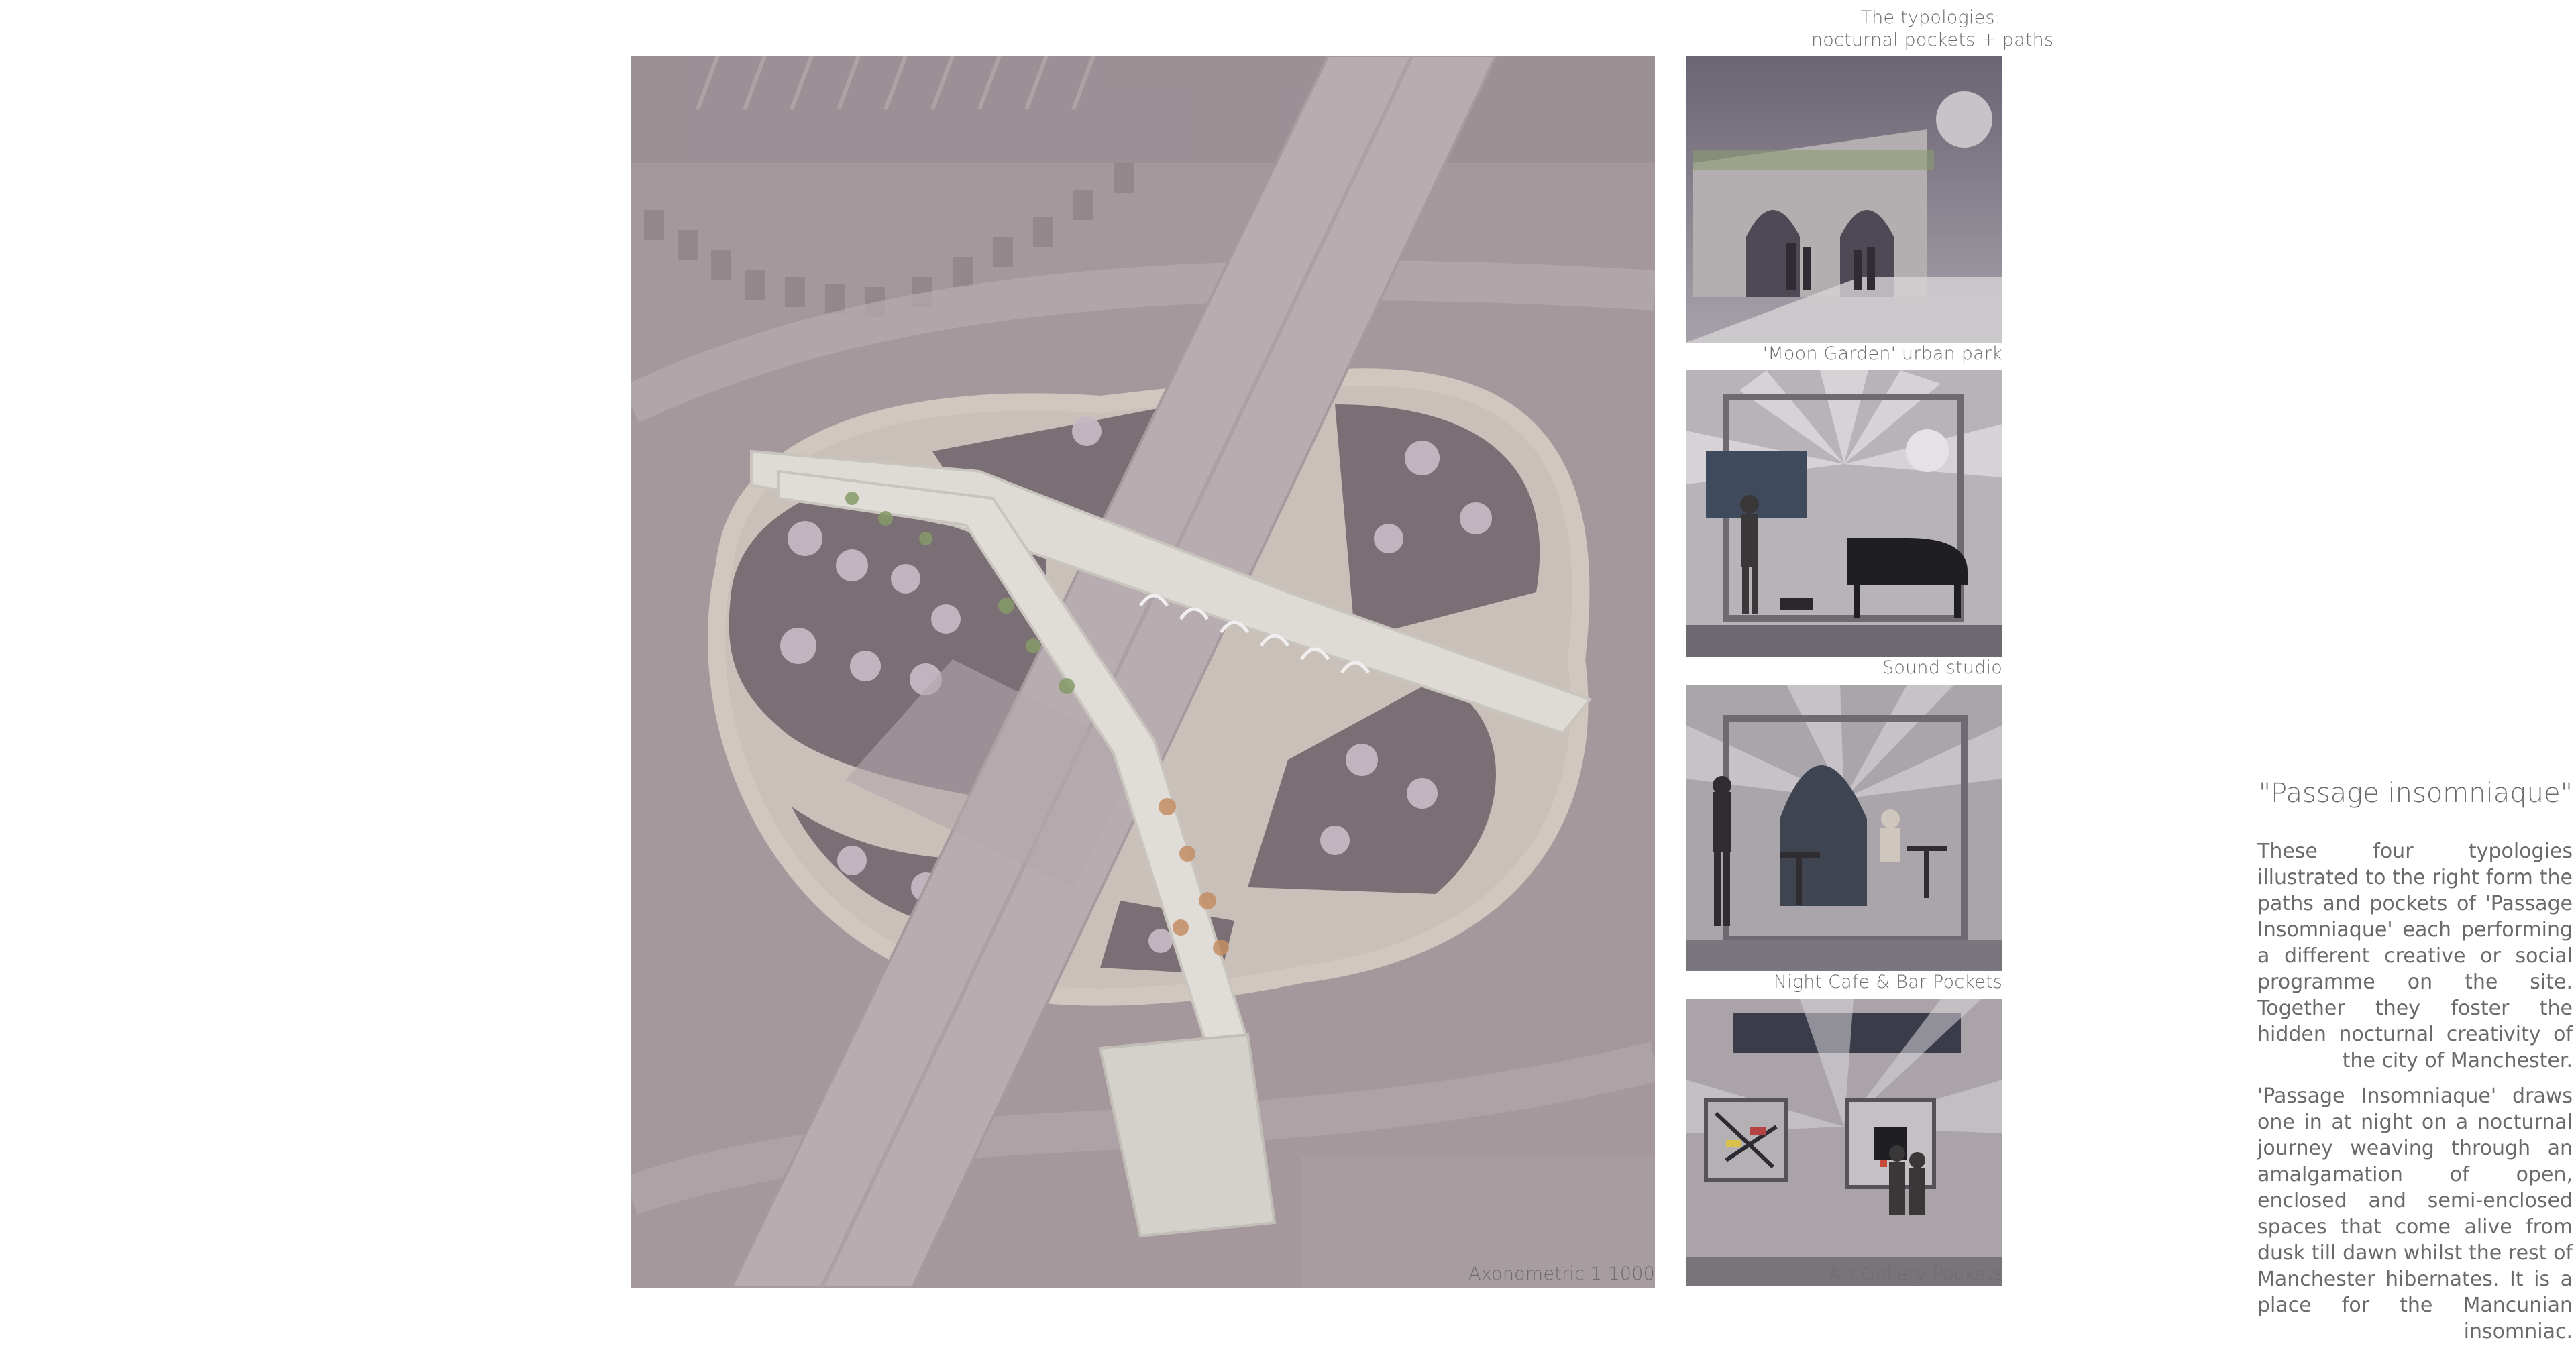 This screenshot has height=1354, width=2576. Describe the element at coordinates (1844, 513) in the screenshot. I see `sound-studio-image` at that location.